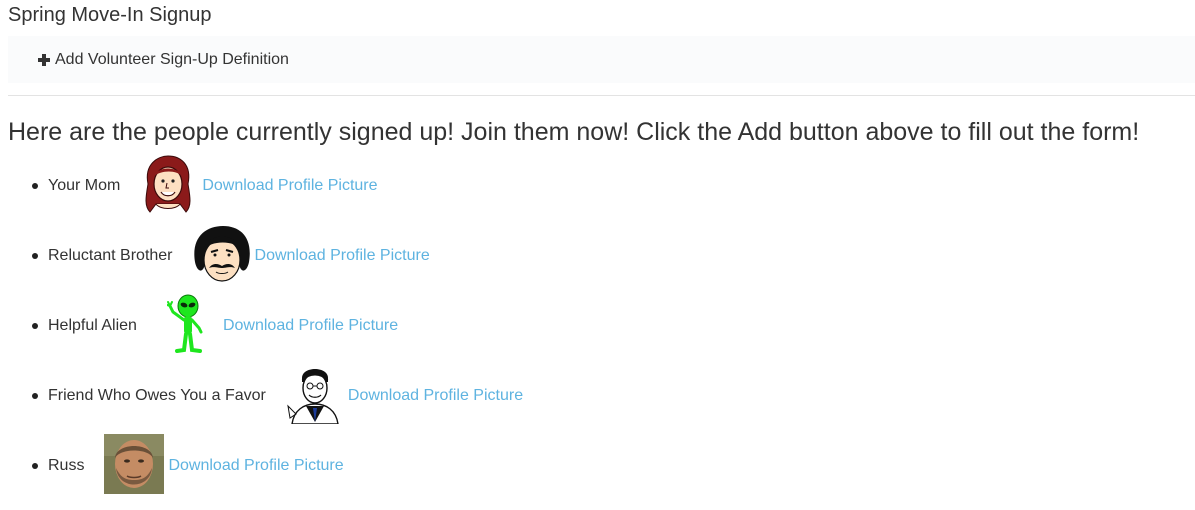 This screenshot has width=1195, height=510. I want to click on person-name: Helpful Alien, so click(92, 325).